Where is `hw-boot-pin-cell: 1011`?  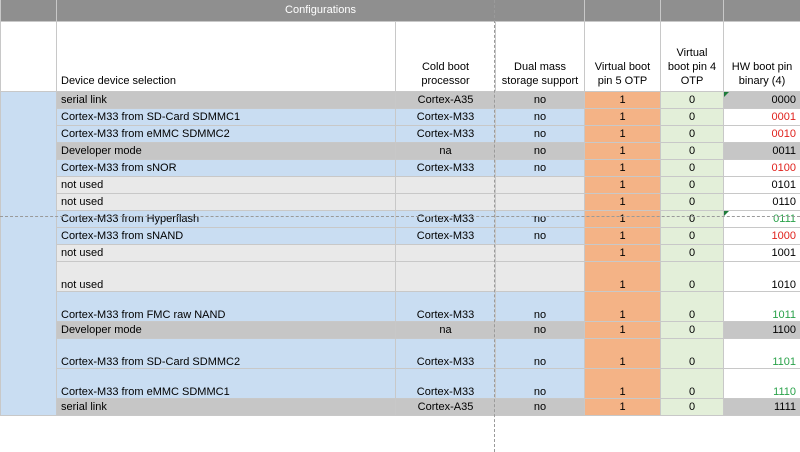
hw-boot-pin-cell: 1011 is located at coordinates (761, 306).